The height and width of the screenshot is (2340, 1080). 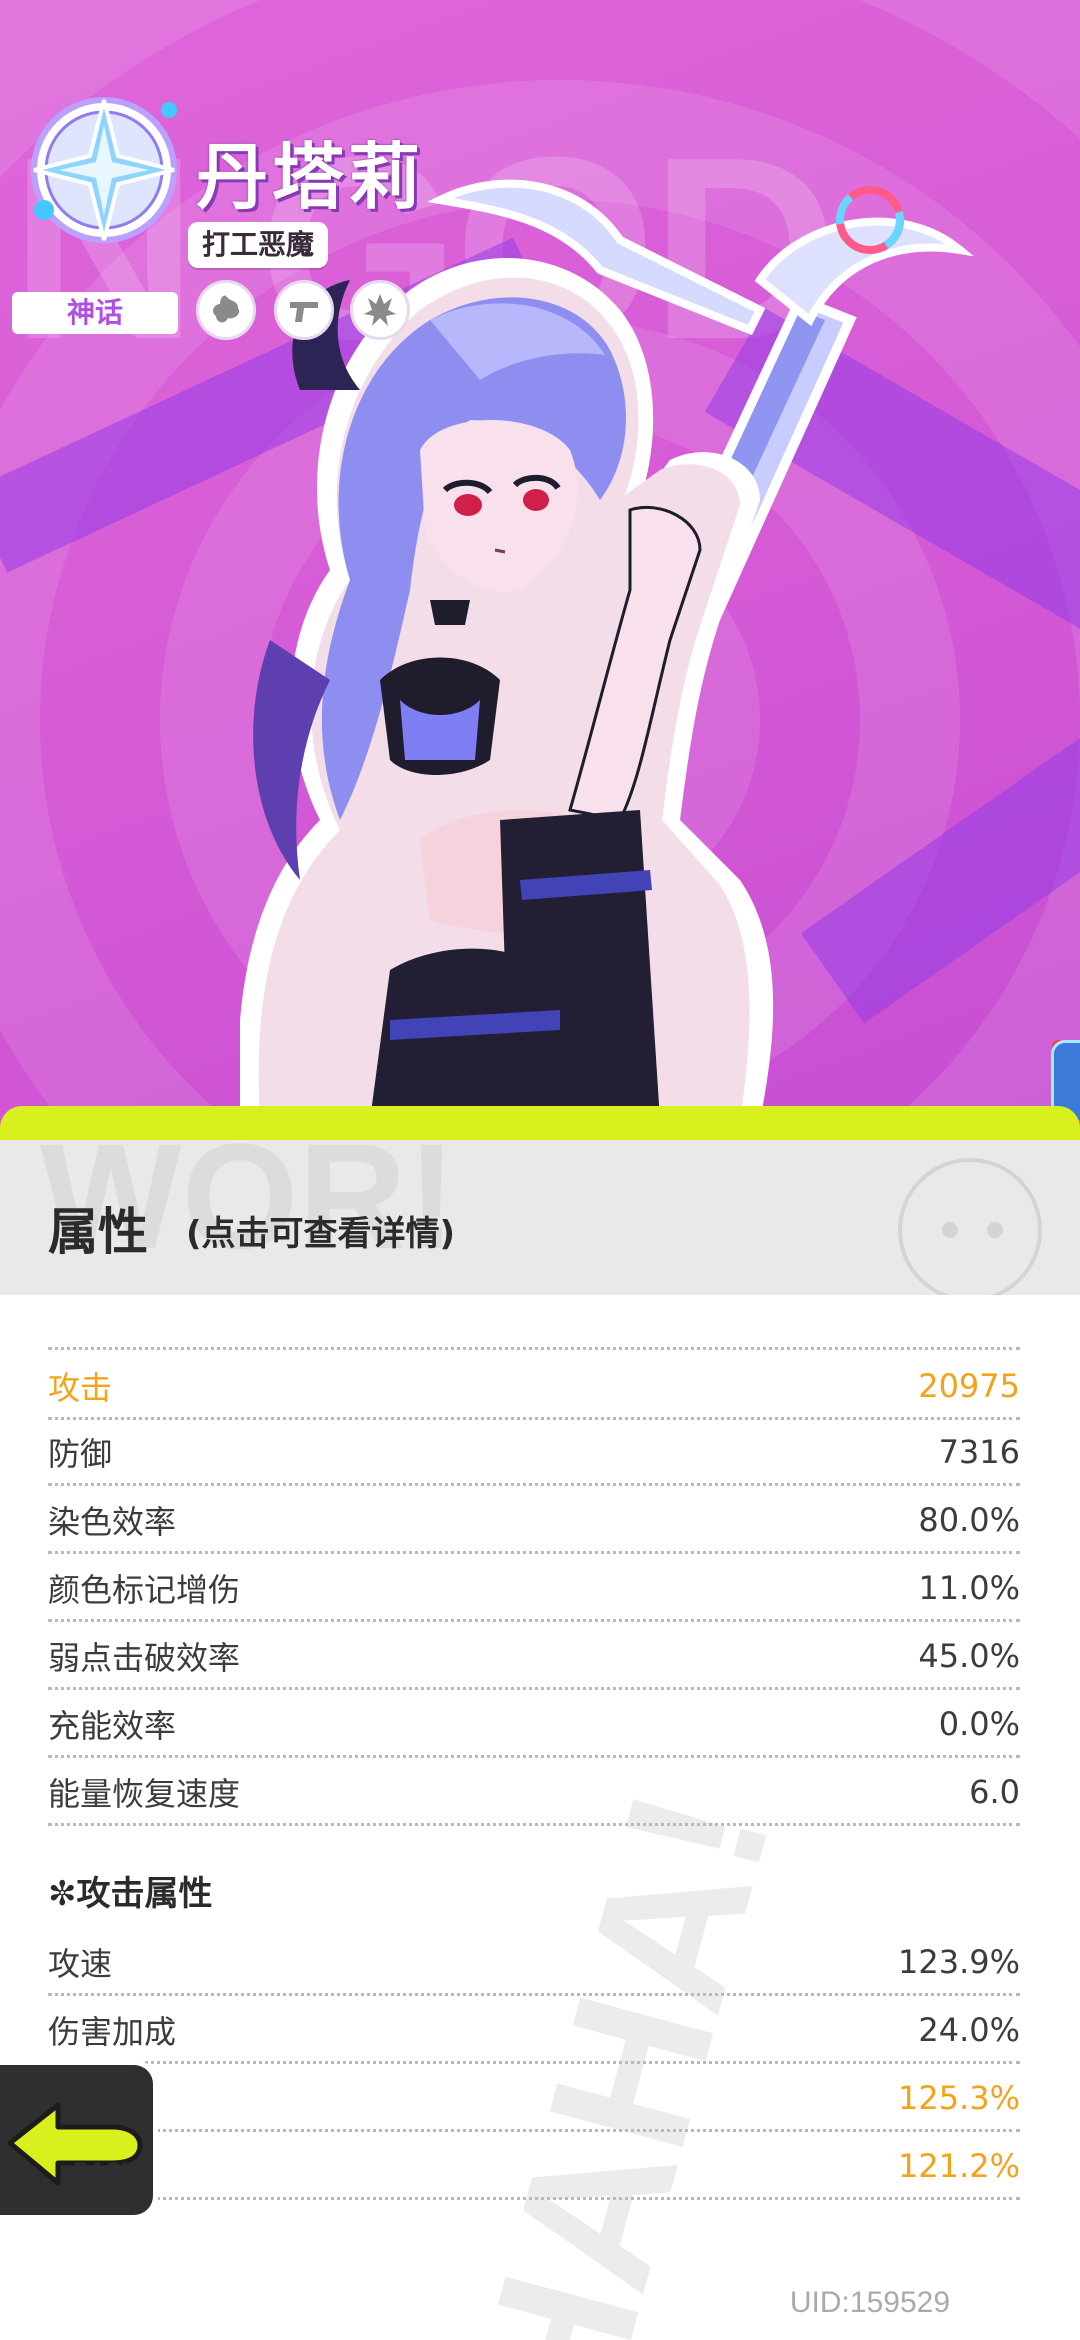 I want to click on stat-row-color-mark-damage: 颜色标记增伤 11.0%, so click(x=534, y=1589).